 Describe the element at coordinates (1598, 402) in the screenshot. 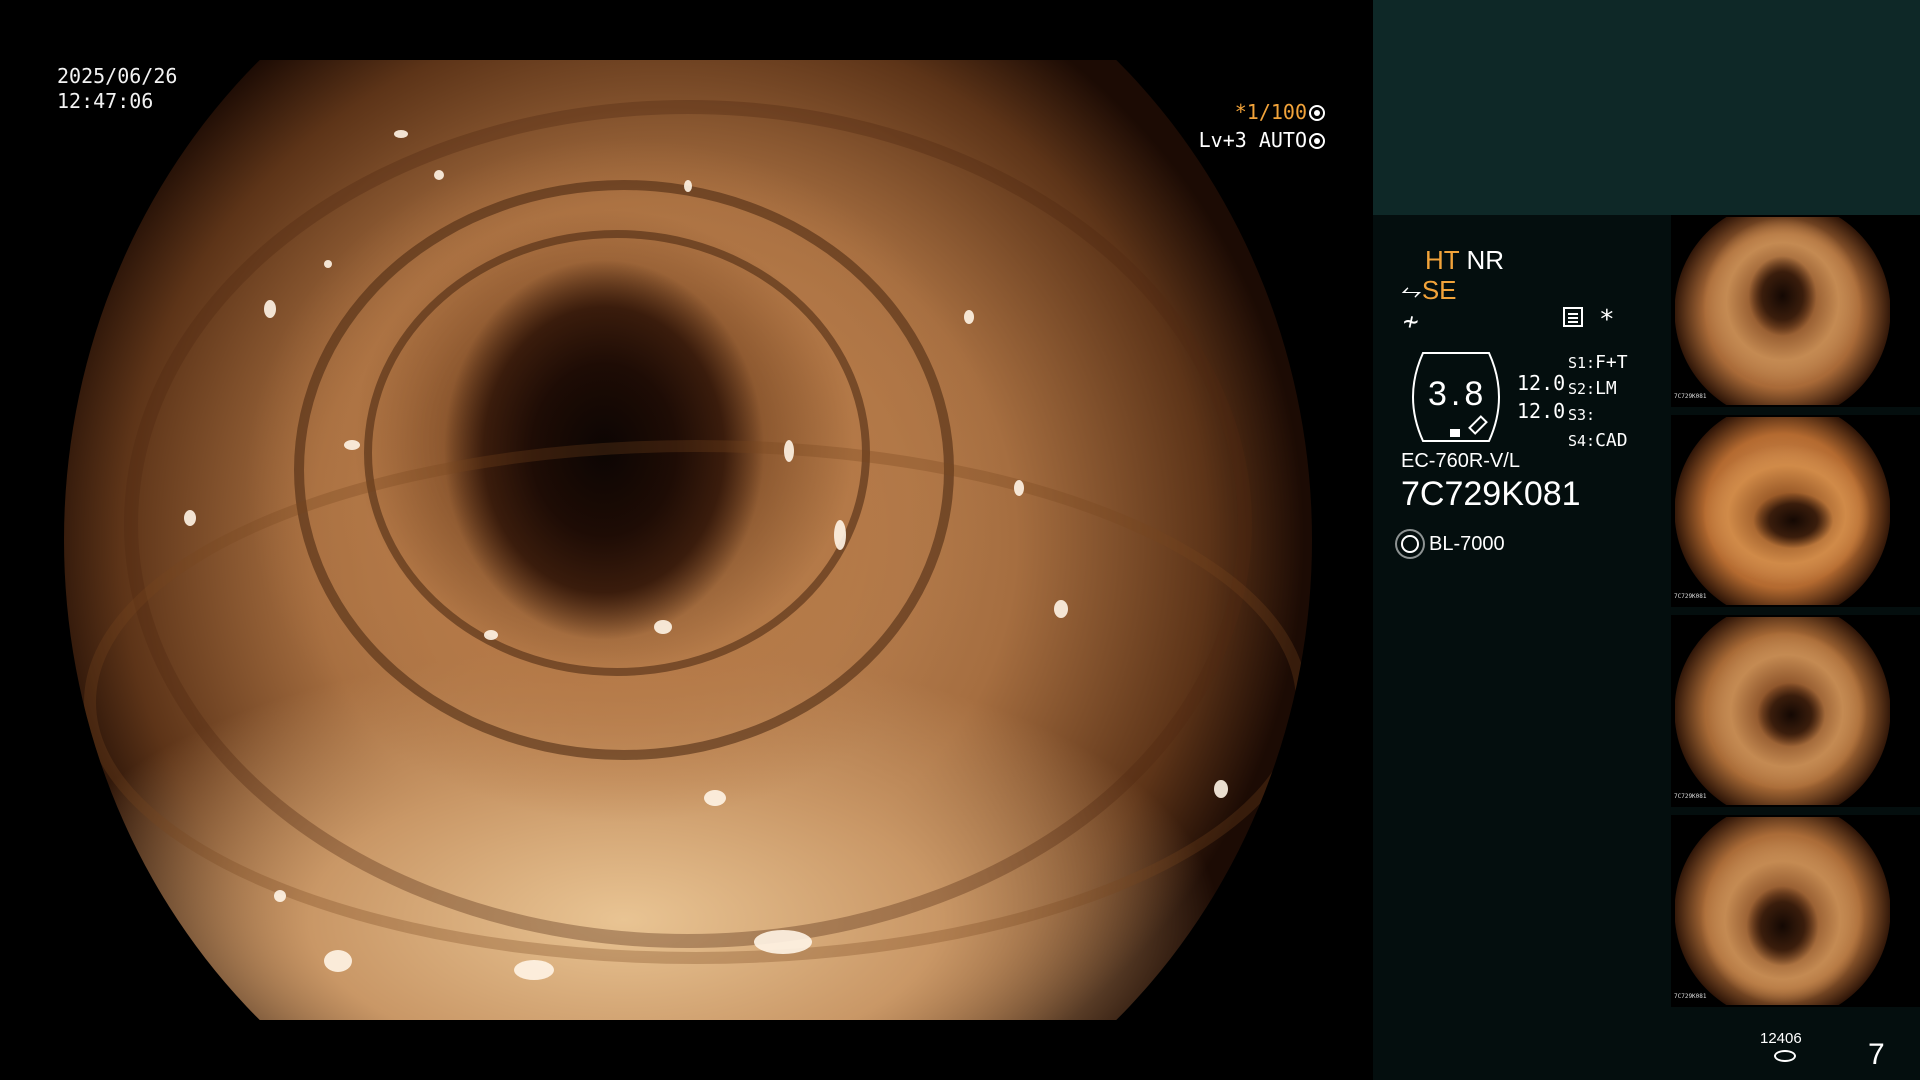

I see `switch-list: S1:F+T S2:LM S3: S4:CAD` at that location.